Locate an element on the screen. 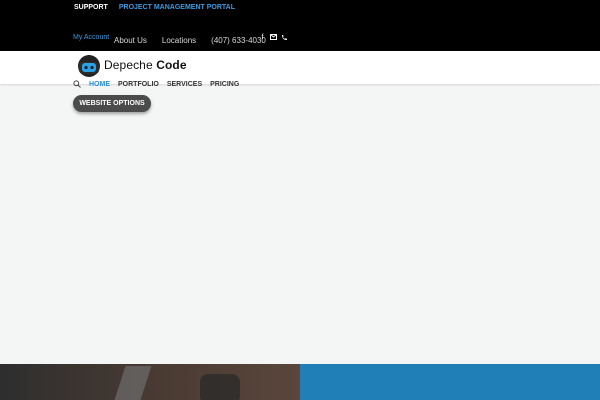  website-options-button: WEBSITE OPTIONS is located at coordinates (112, 103).